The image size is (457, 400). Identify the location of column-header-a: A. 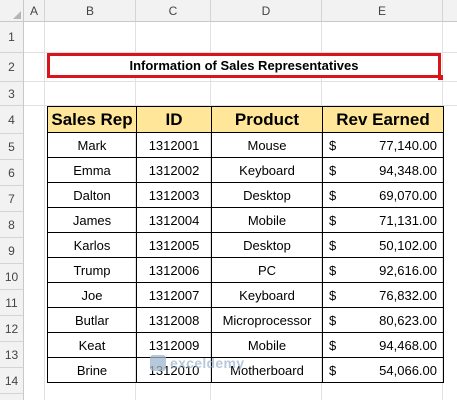
(34, 11).